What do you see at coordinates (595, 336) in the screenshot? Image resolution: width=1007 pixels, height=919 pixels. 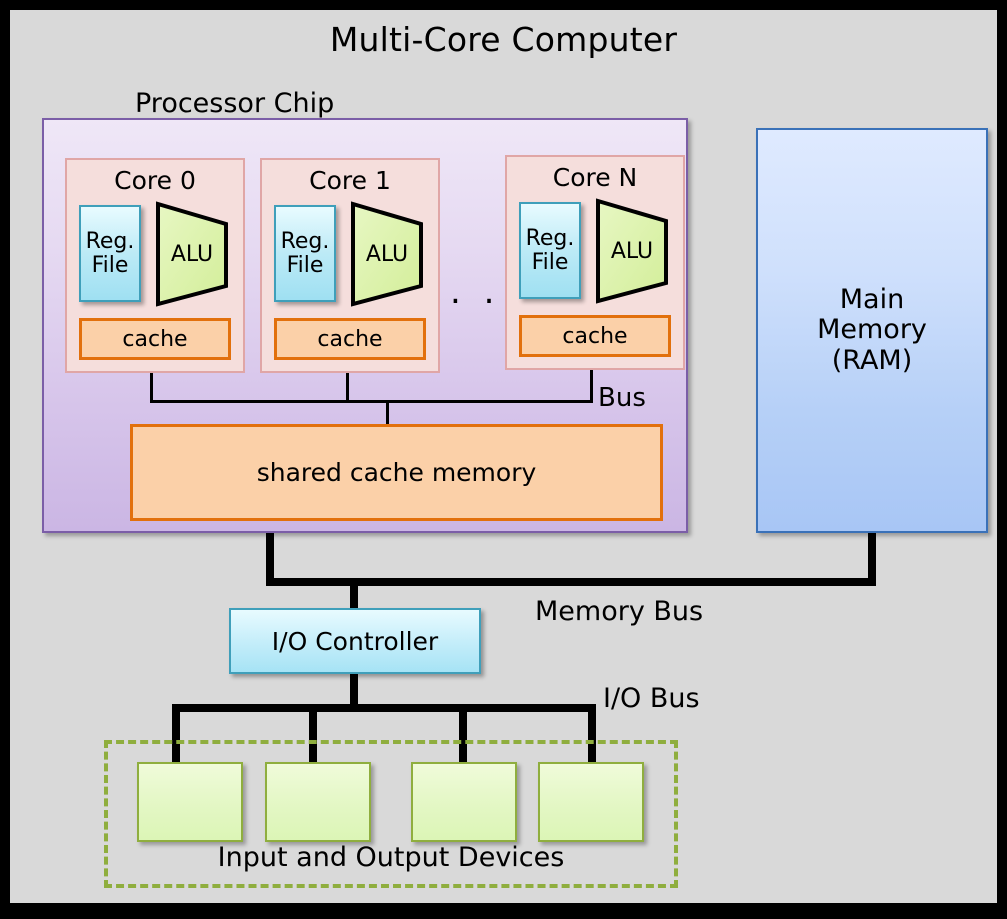 I see `core-cache-n: cache` at bounding box center [595, 336].